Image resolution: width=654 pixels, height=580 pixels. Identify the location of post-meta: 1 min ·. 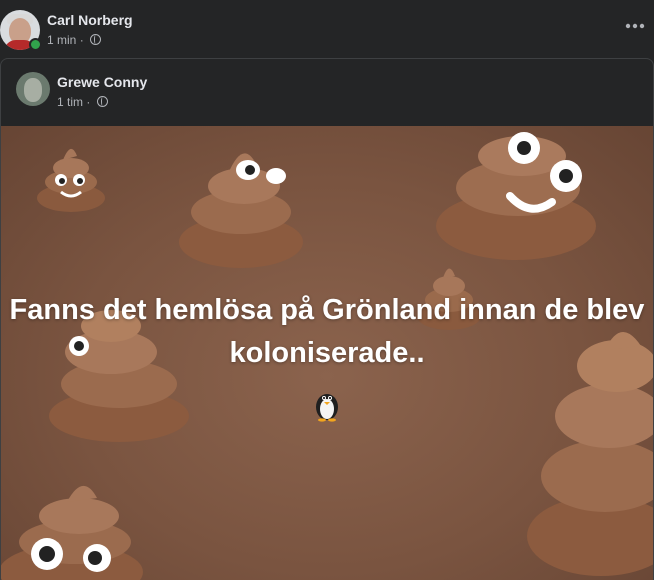
(74, 40).